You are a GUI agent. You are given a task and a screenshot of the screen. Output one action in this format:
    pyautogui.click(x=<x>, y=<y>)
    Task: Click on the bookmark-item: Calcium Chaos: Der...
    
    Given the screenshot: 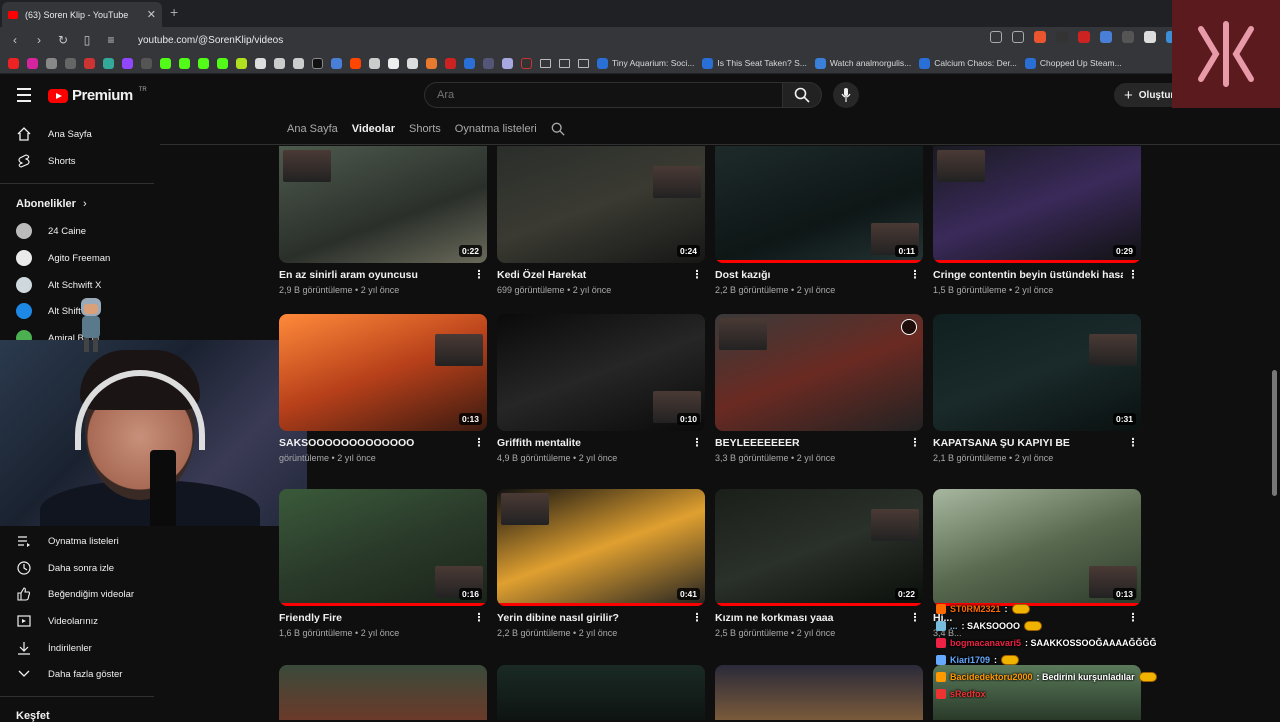 What is the action you would take?
    pyautogui.click(x=968, y=63)
    